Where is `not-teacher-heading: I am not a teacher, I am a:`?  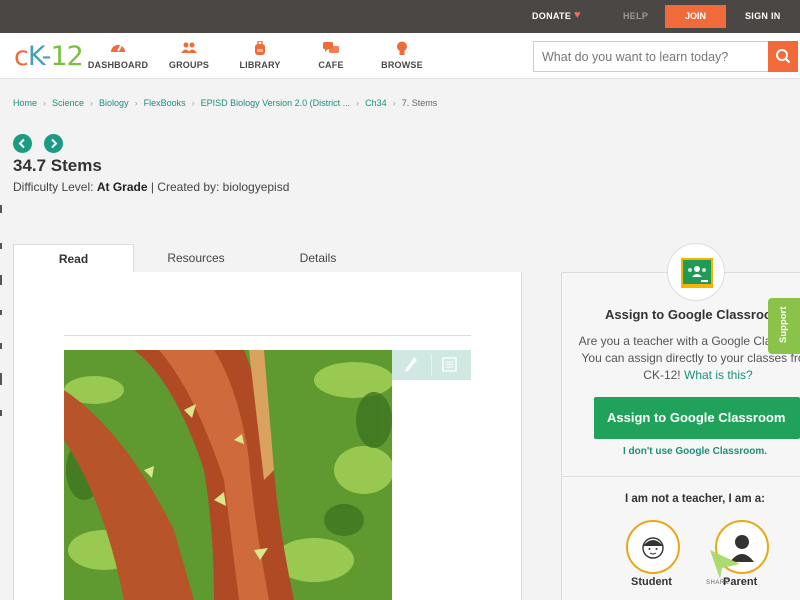 not-teacher-heading: I am not a teacher, I am a: is located at coordinates (695, 499).